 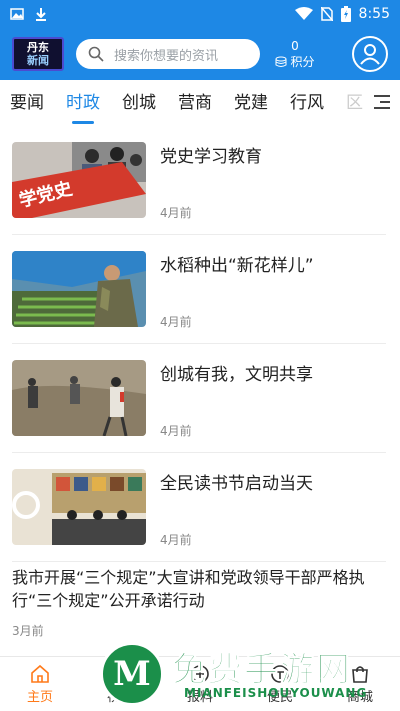 What do you see at coordinates (382, 102) in the screenshot?
I see `tab-menu-icon` at bounding box center [382, 102].